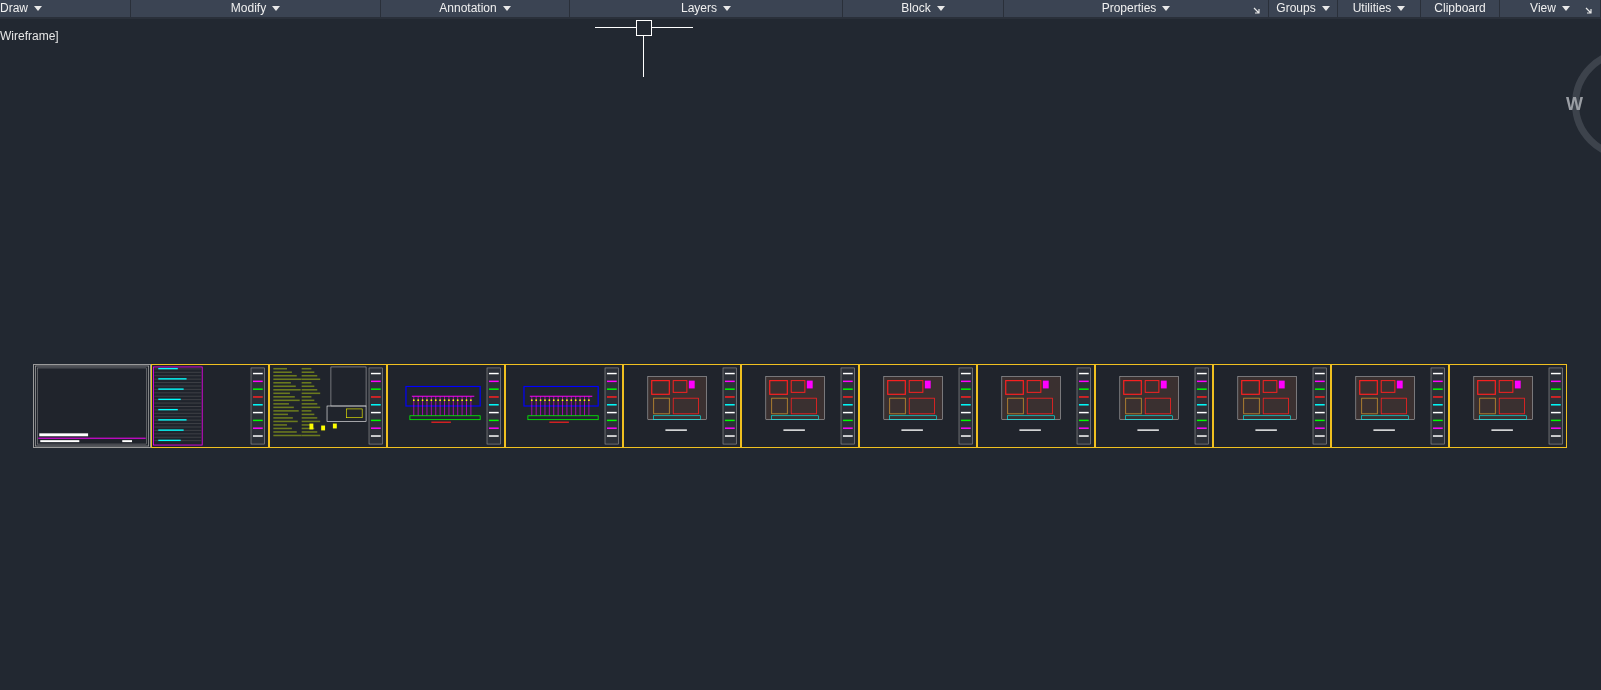 This screenshot has height=690, width=1601. What do you see at coordinates (1574, 104) in the screenshot?
I see `viewcube-compass-label: W` at bounding box center [1574, 104].